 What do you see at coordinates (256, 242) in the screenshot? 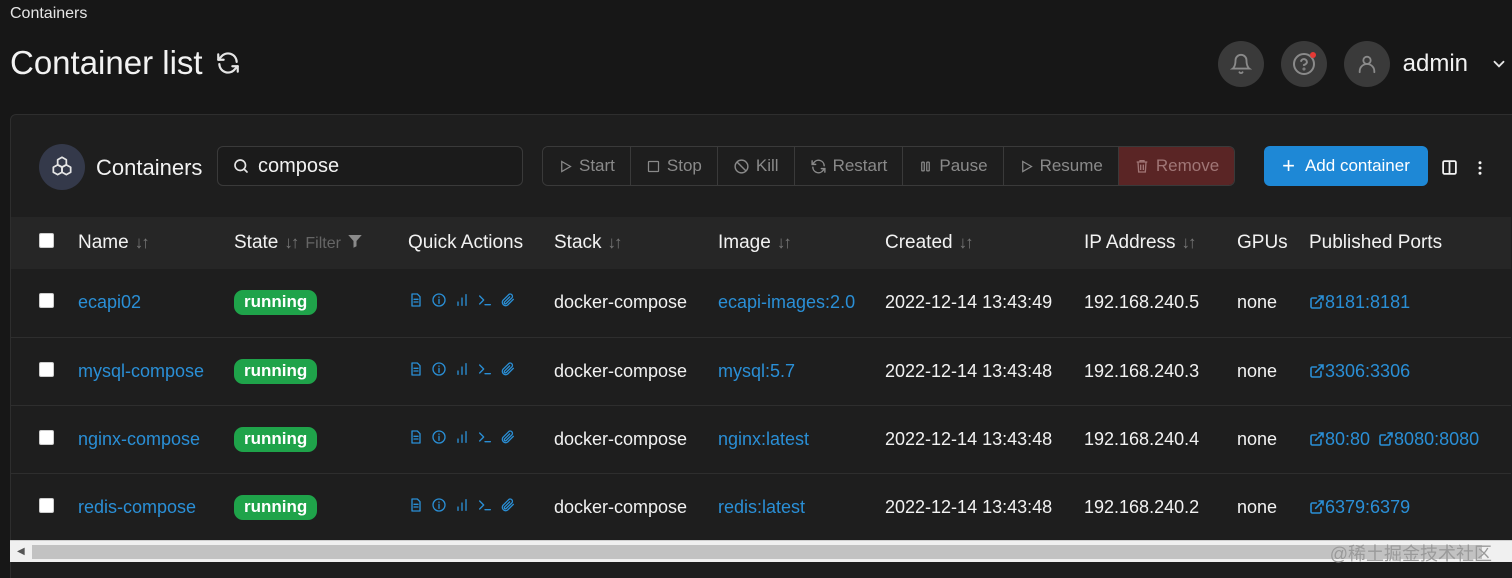
I see `column-state-label: State` at bounding box center [256, 242].